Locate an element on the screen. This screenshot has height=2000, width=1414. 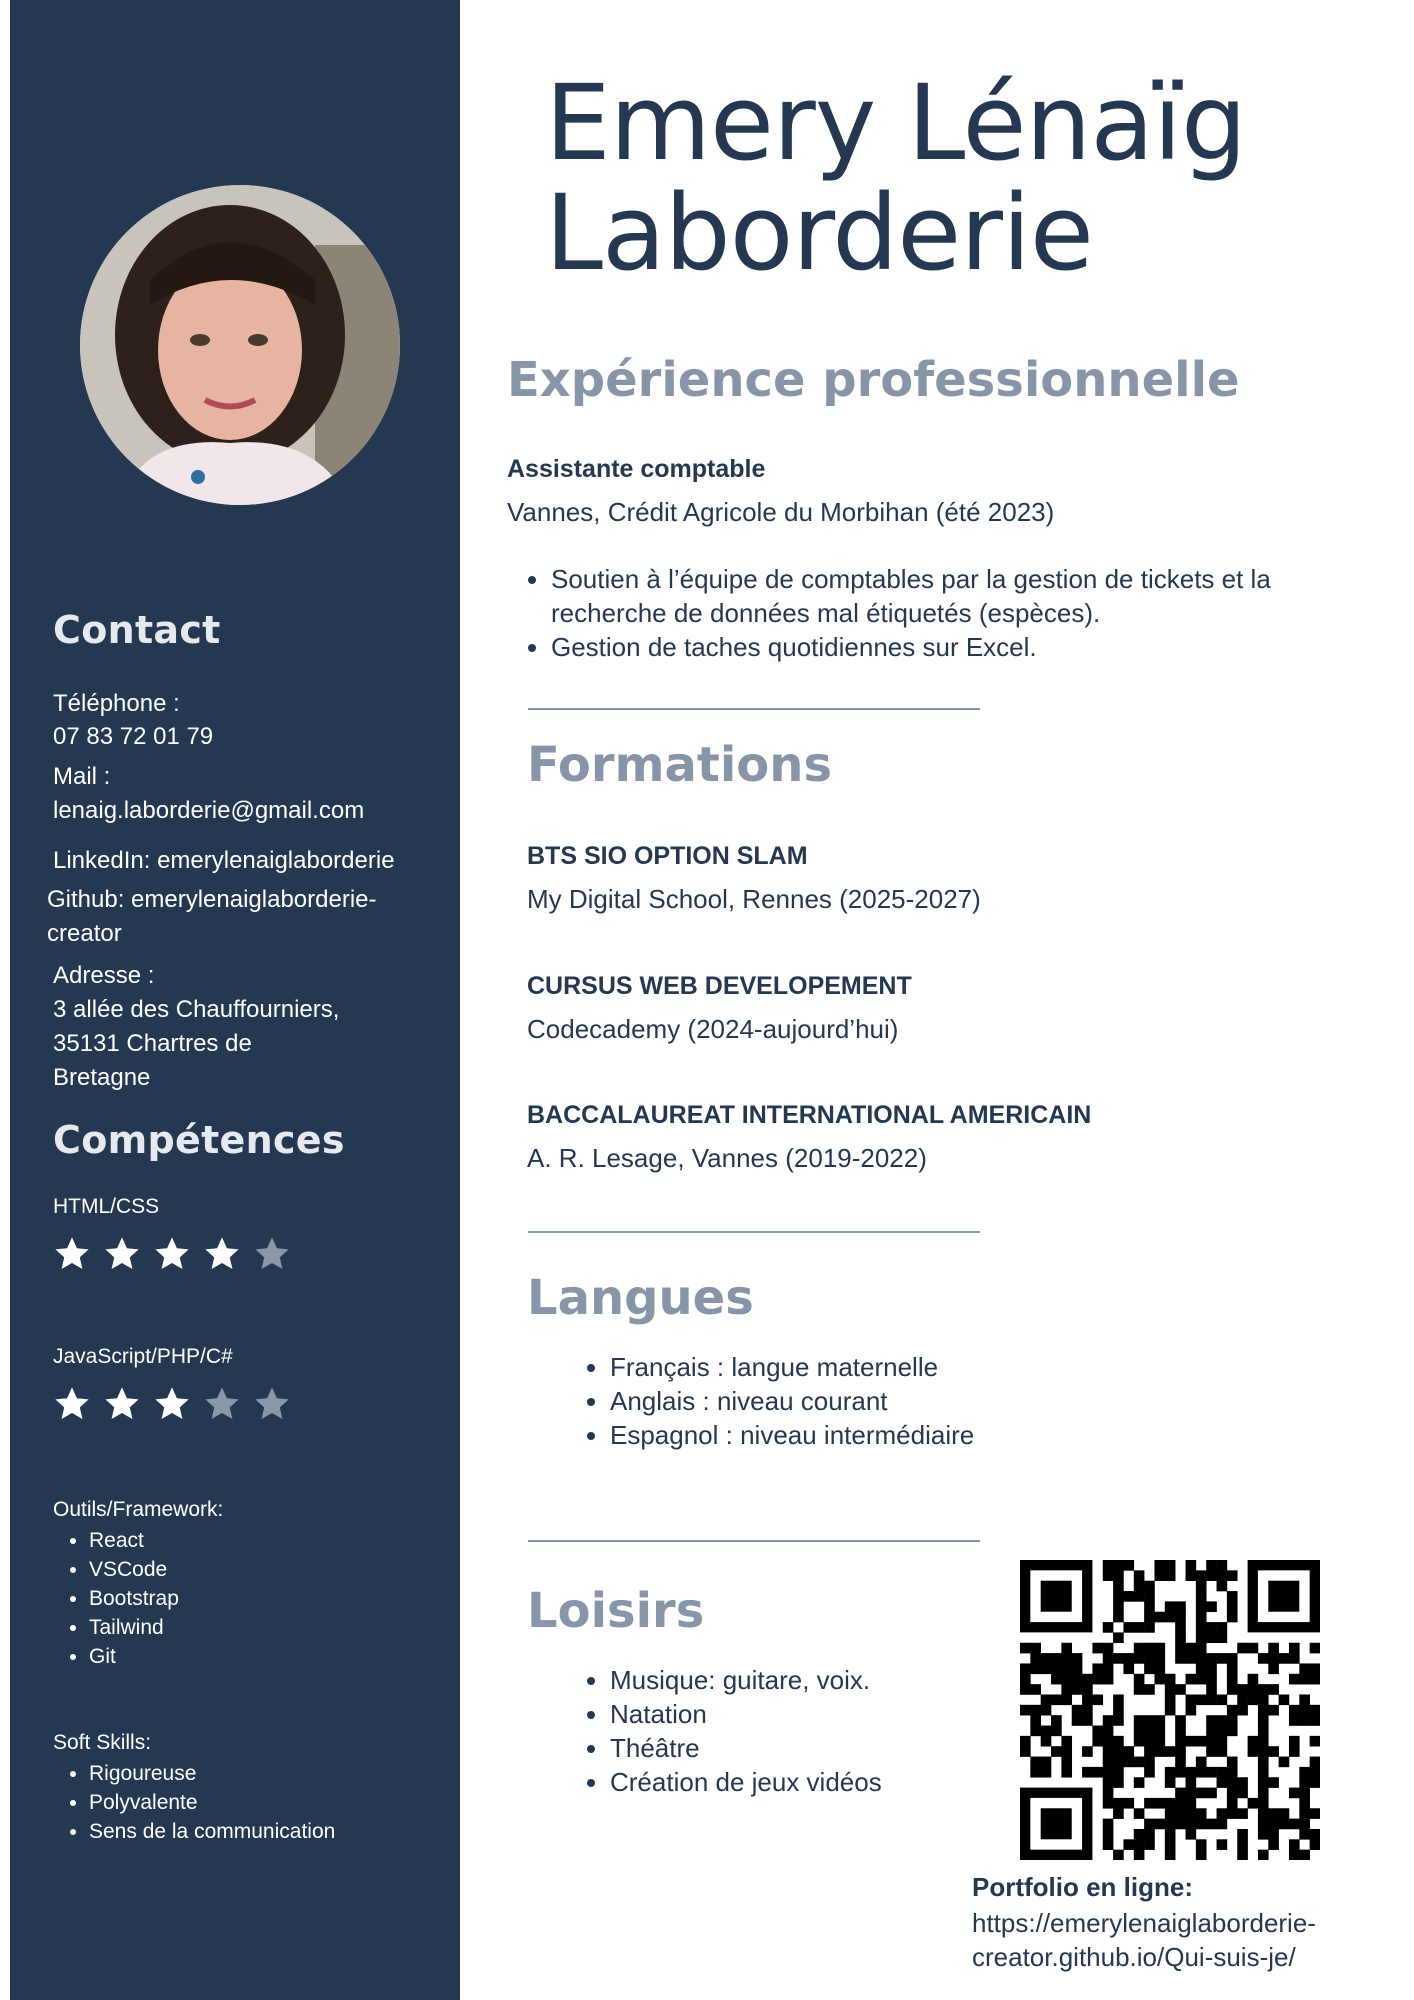
list-item: Git is located at coordinates (134, 1656).